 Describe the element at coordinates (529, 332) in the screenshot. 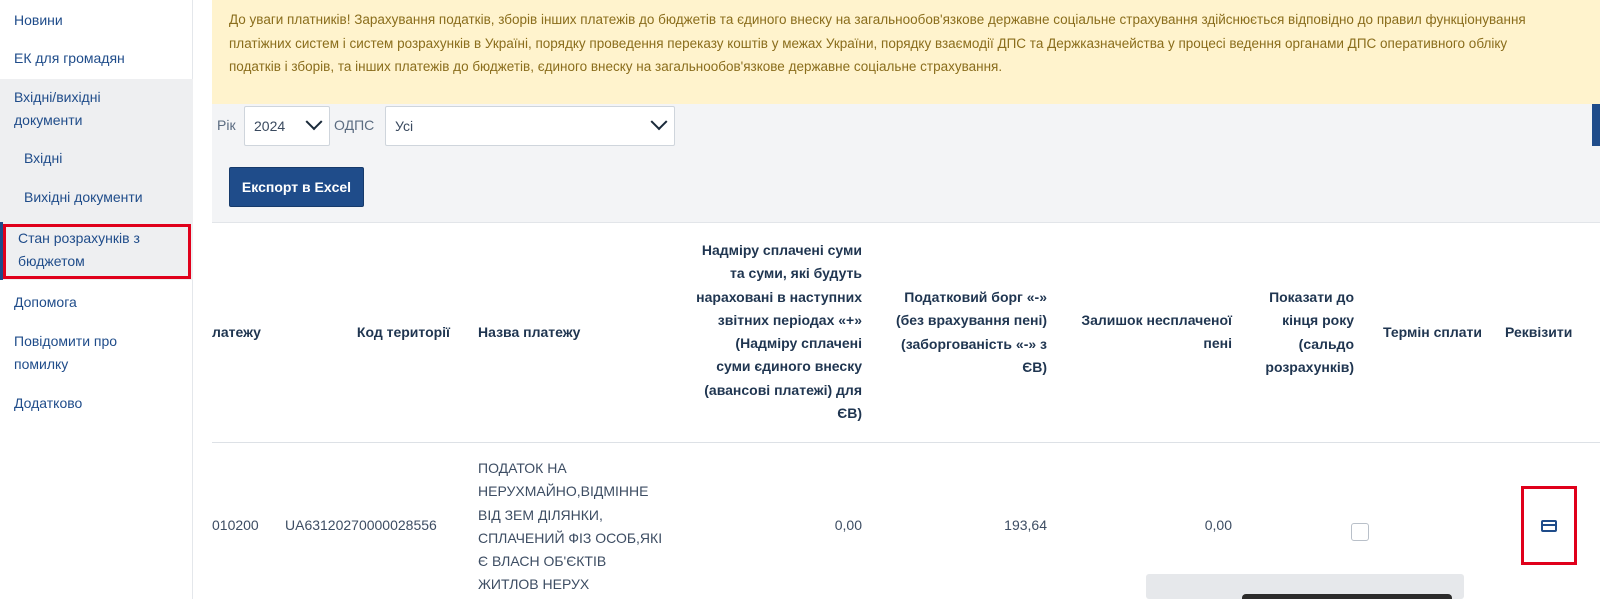

I see `header-payment-name: Назва платежу` at that location.